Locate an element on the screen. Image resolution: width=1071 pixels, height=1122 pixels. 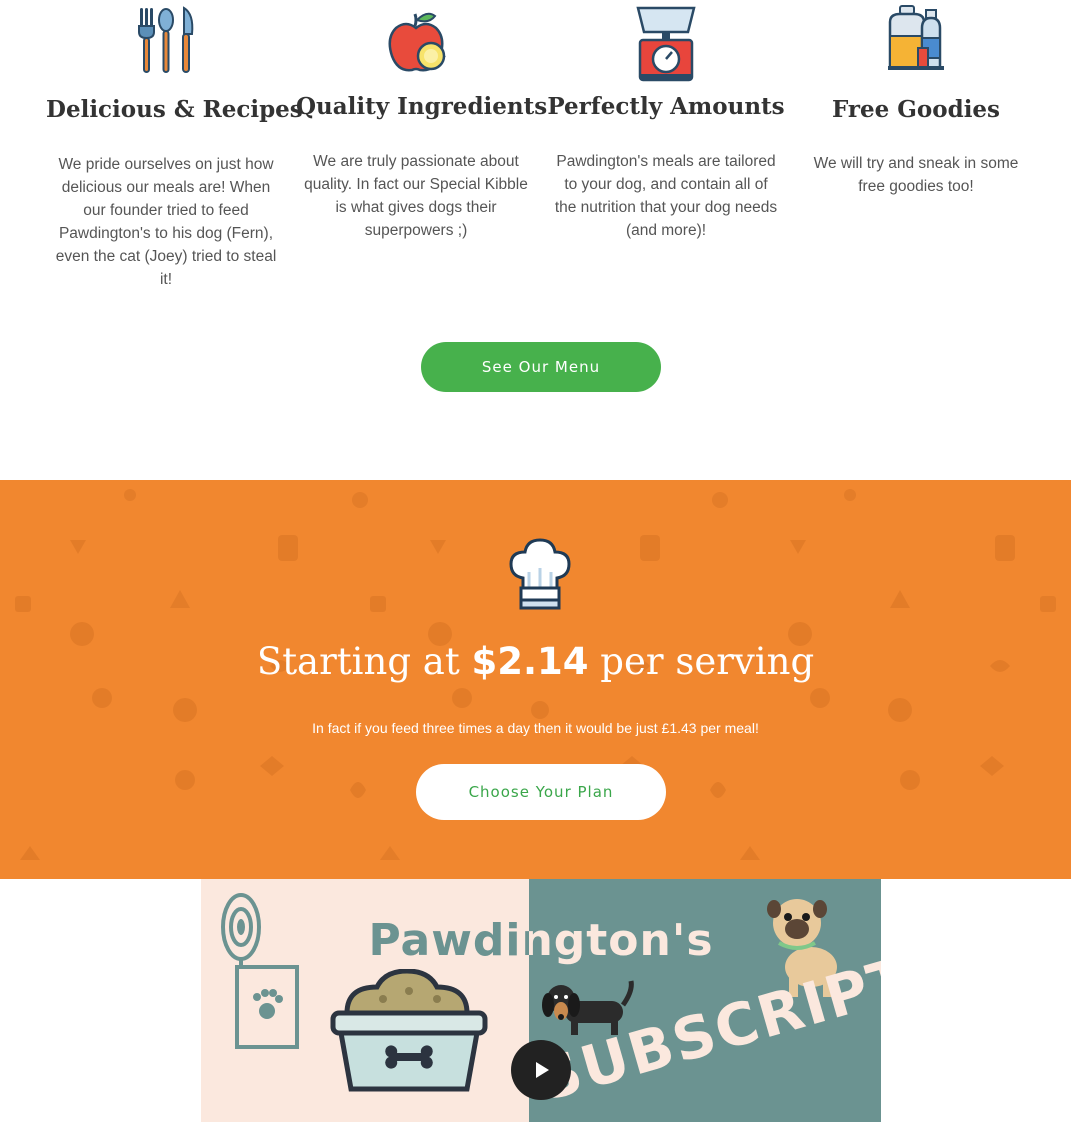
chef-hat-icon is located at coordinates (540, 574).